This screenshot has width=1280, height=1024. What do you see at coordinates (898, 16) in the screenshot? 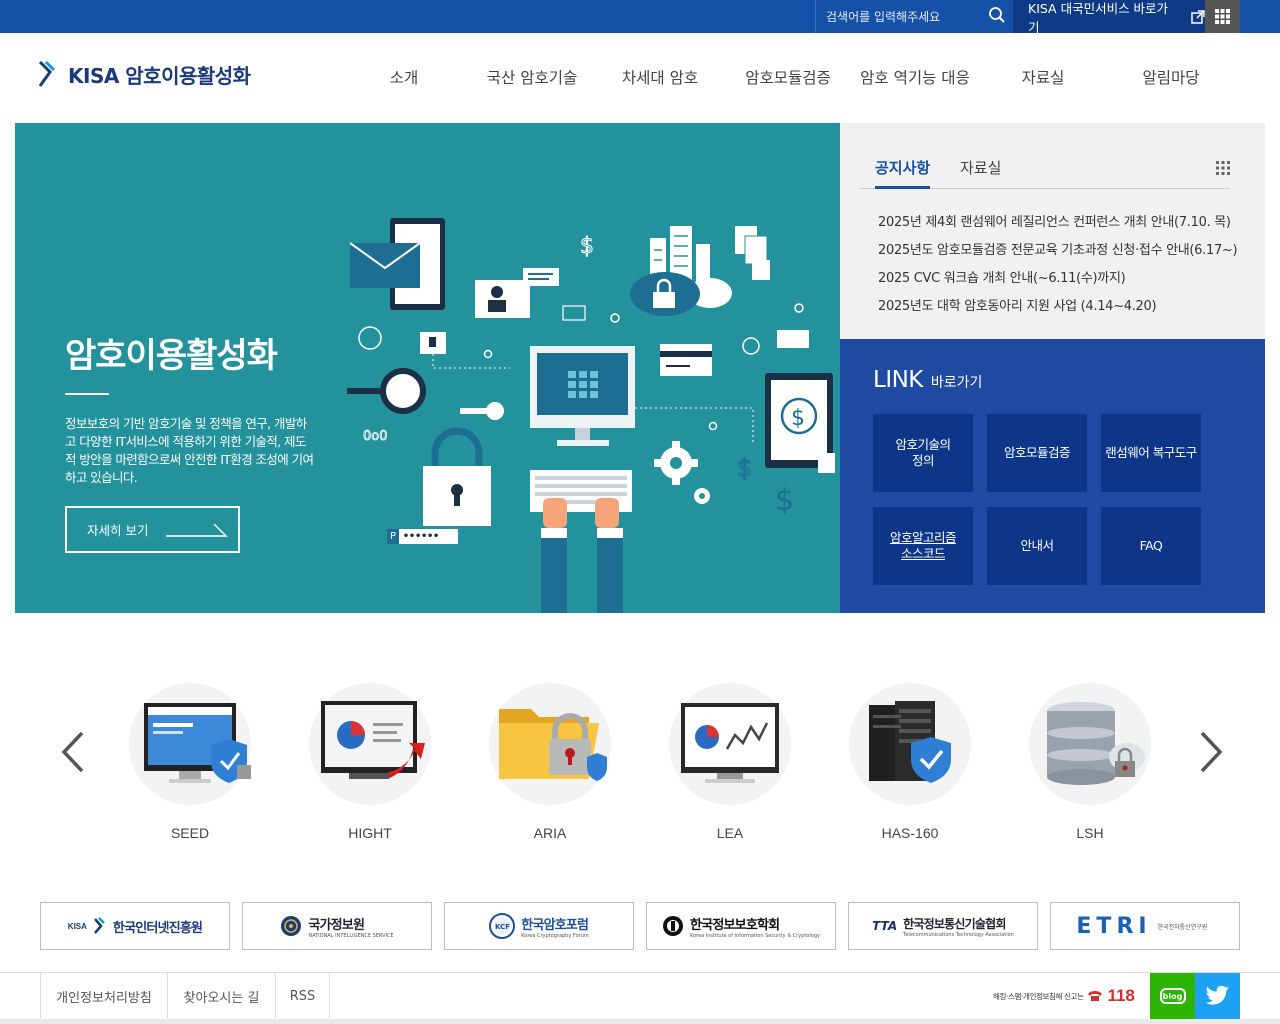
I see `search-input` at bounding box center [898, 16].